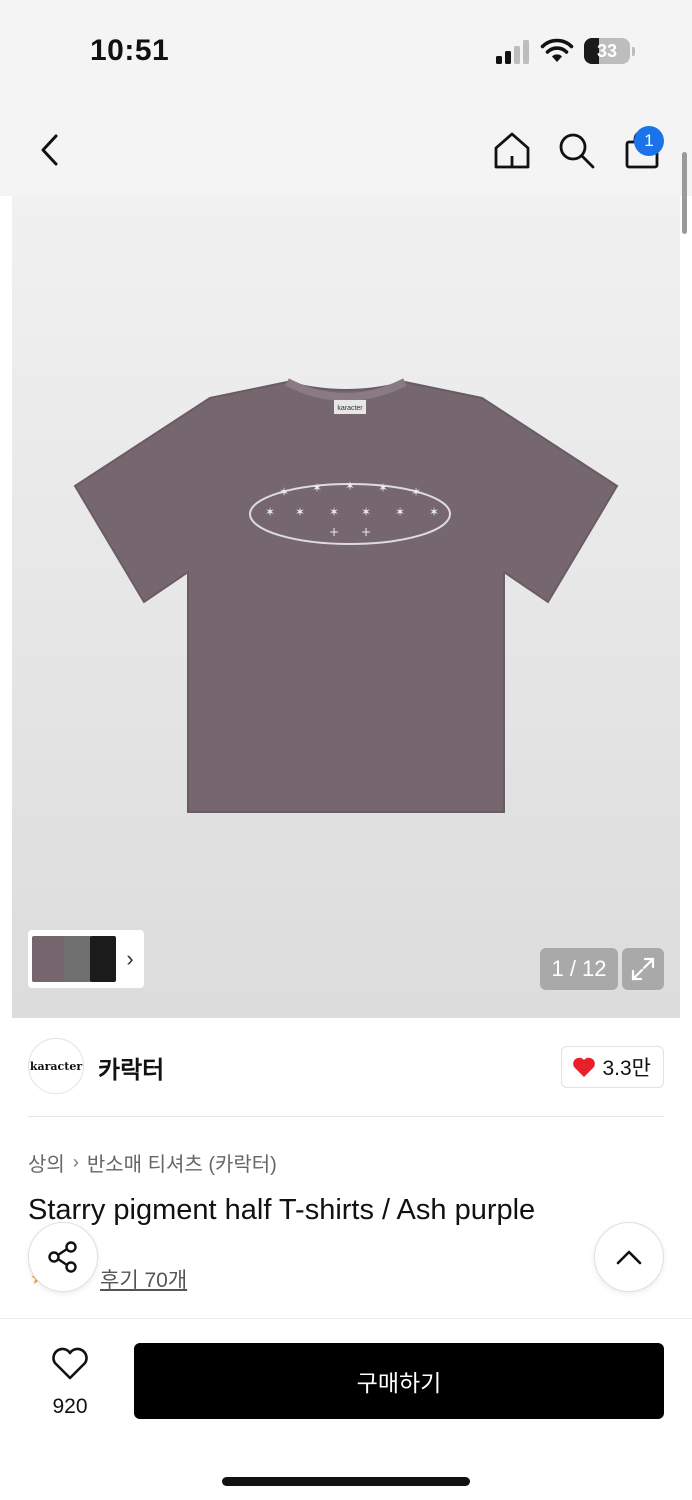 The image size is (692, 1500). I want to click on cellular-signal-icon, so click(512, 52).